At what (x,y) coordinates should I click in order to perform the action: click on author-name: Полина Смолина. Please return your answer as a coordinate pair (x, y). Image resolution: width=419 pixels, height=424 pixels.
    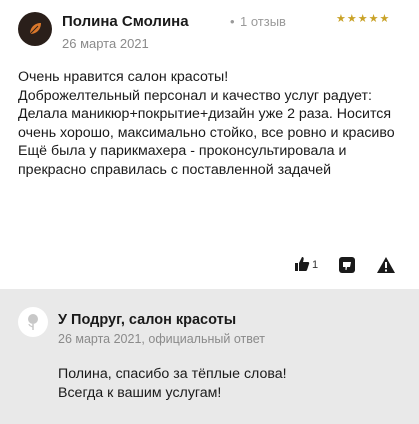
    Looking at the image, I should click on (125, 21).